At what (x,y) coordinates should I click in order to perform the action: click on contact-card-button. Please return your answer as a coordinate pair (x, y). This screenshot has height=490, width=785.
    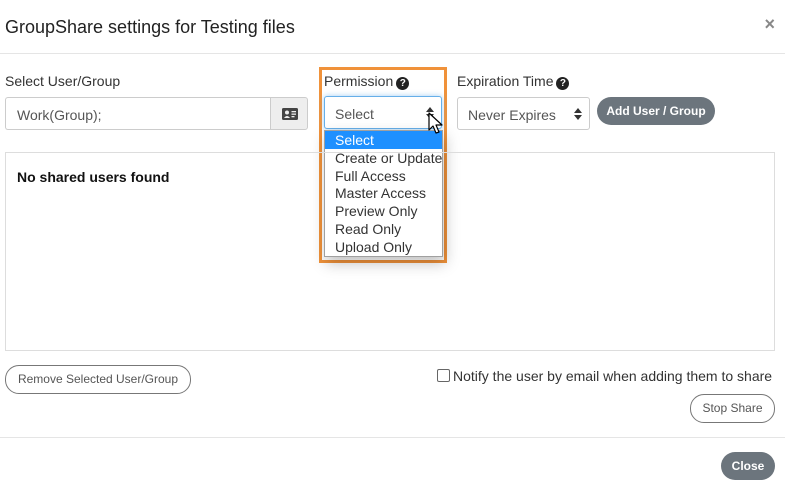
    Looking at the image, I should click on (289, 113).